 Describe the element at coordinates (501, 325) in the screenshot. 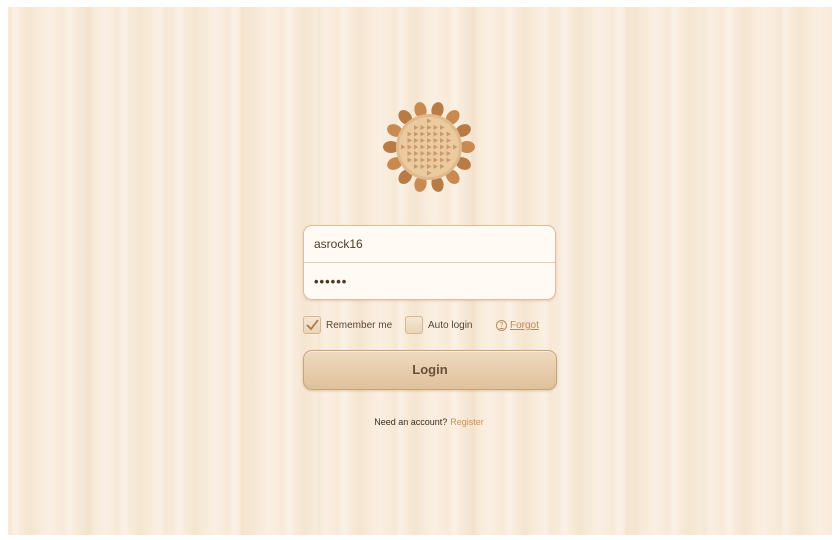

I see `question-circle-icon: ?` at that location.